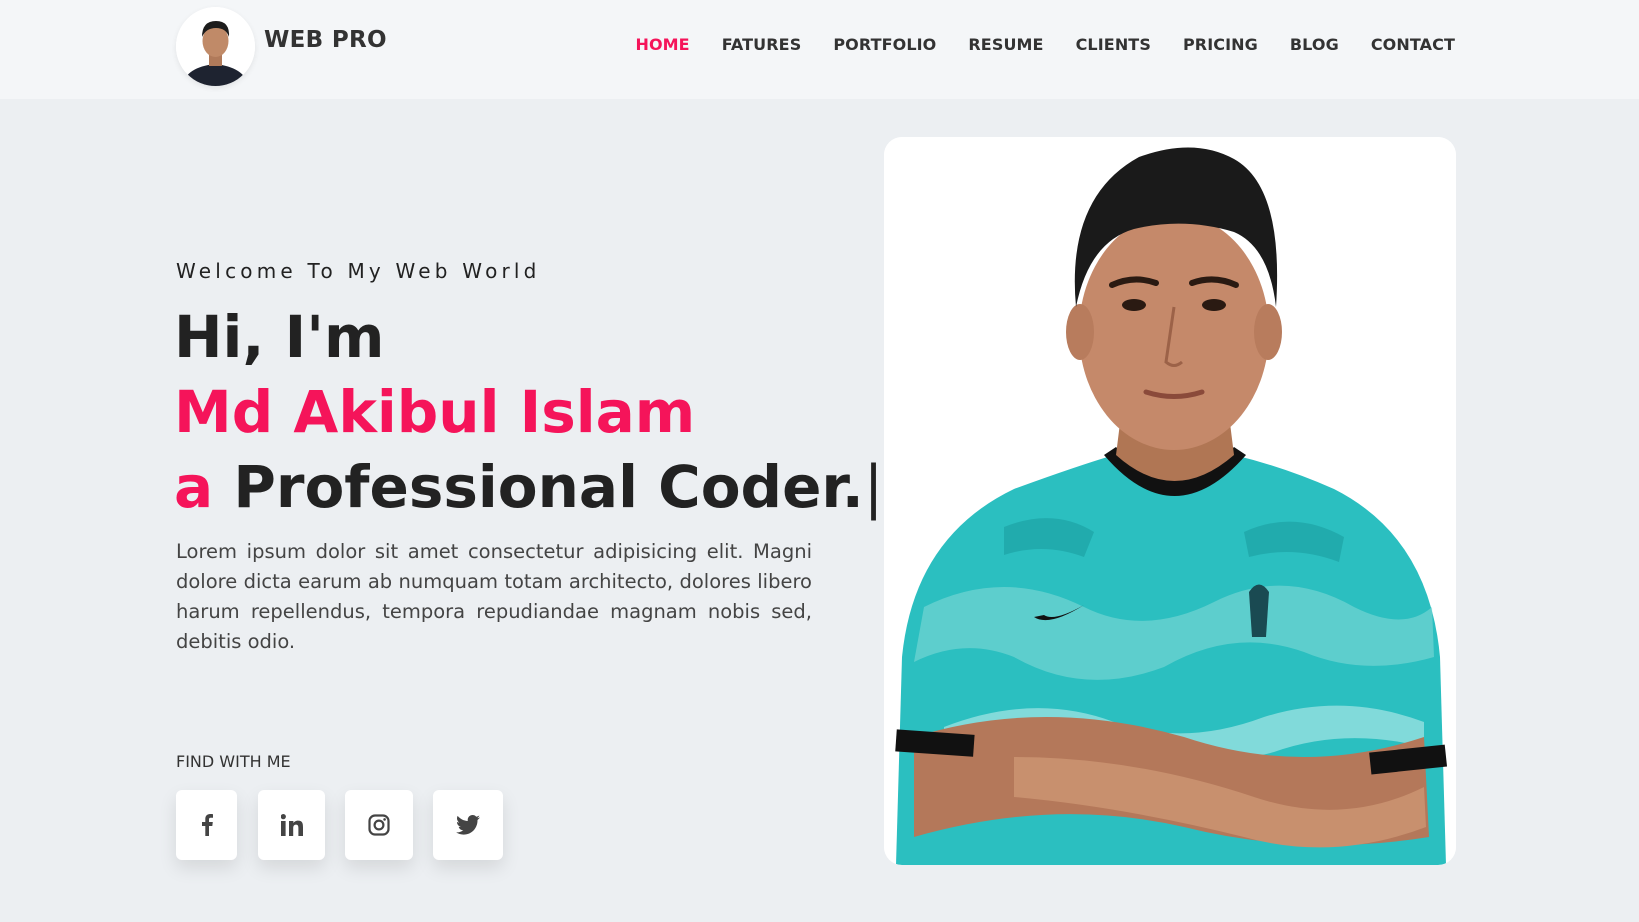  Describe the element at coordinates (215, 46) in the screenshot. I see `logo-avatar` at that location.